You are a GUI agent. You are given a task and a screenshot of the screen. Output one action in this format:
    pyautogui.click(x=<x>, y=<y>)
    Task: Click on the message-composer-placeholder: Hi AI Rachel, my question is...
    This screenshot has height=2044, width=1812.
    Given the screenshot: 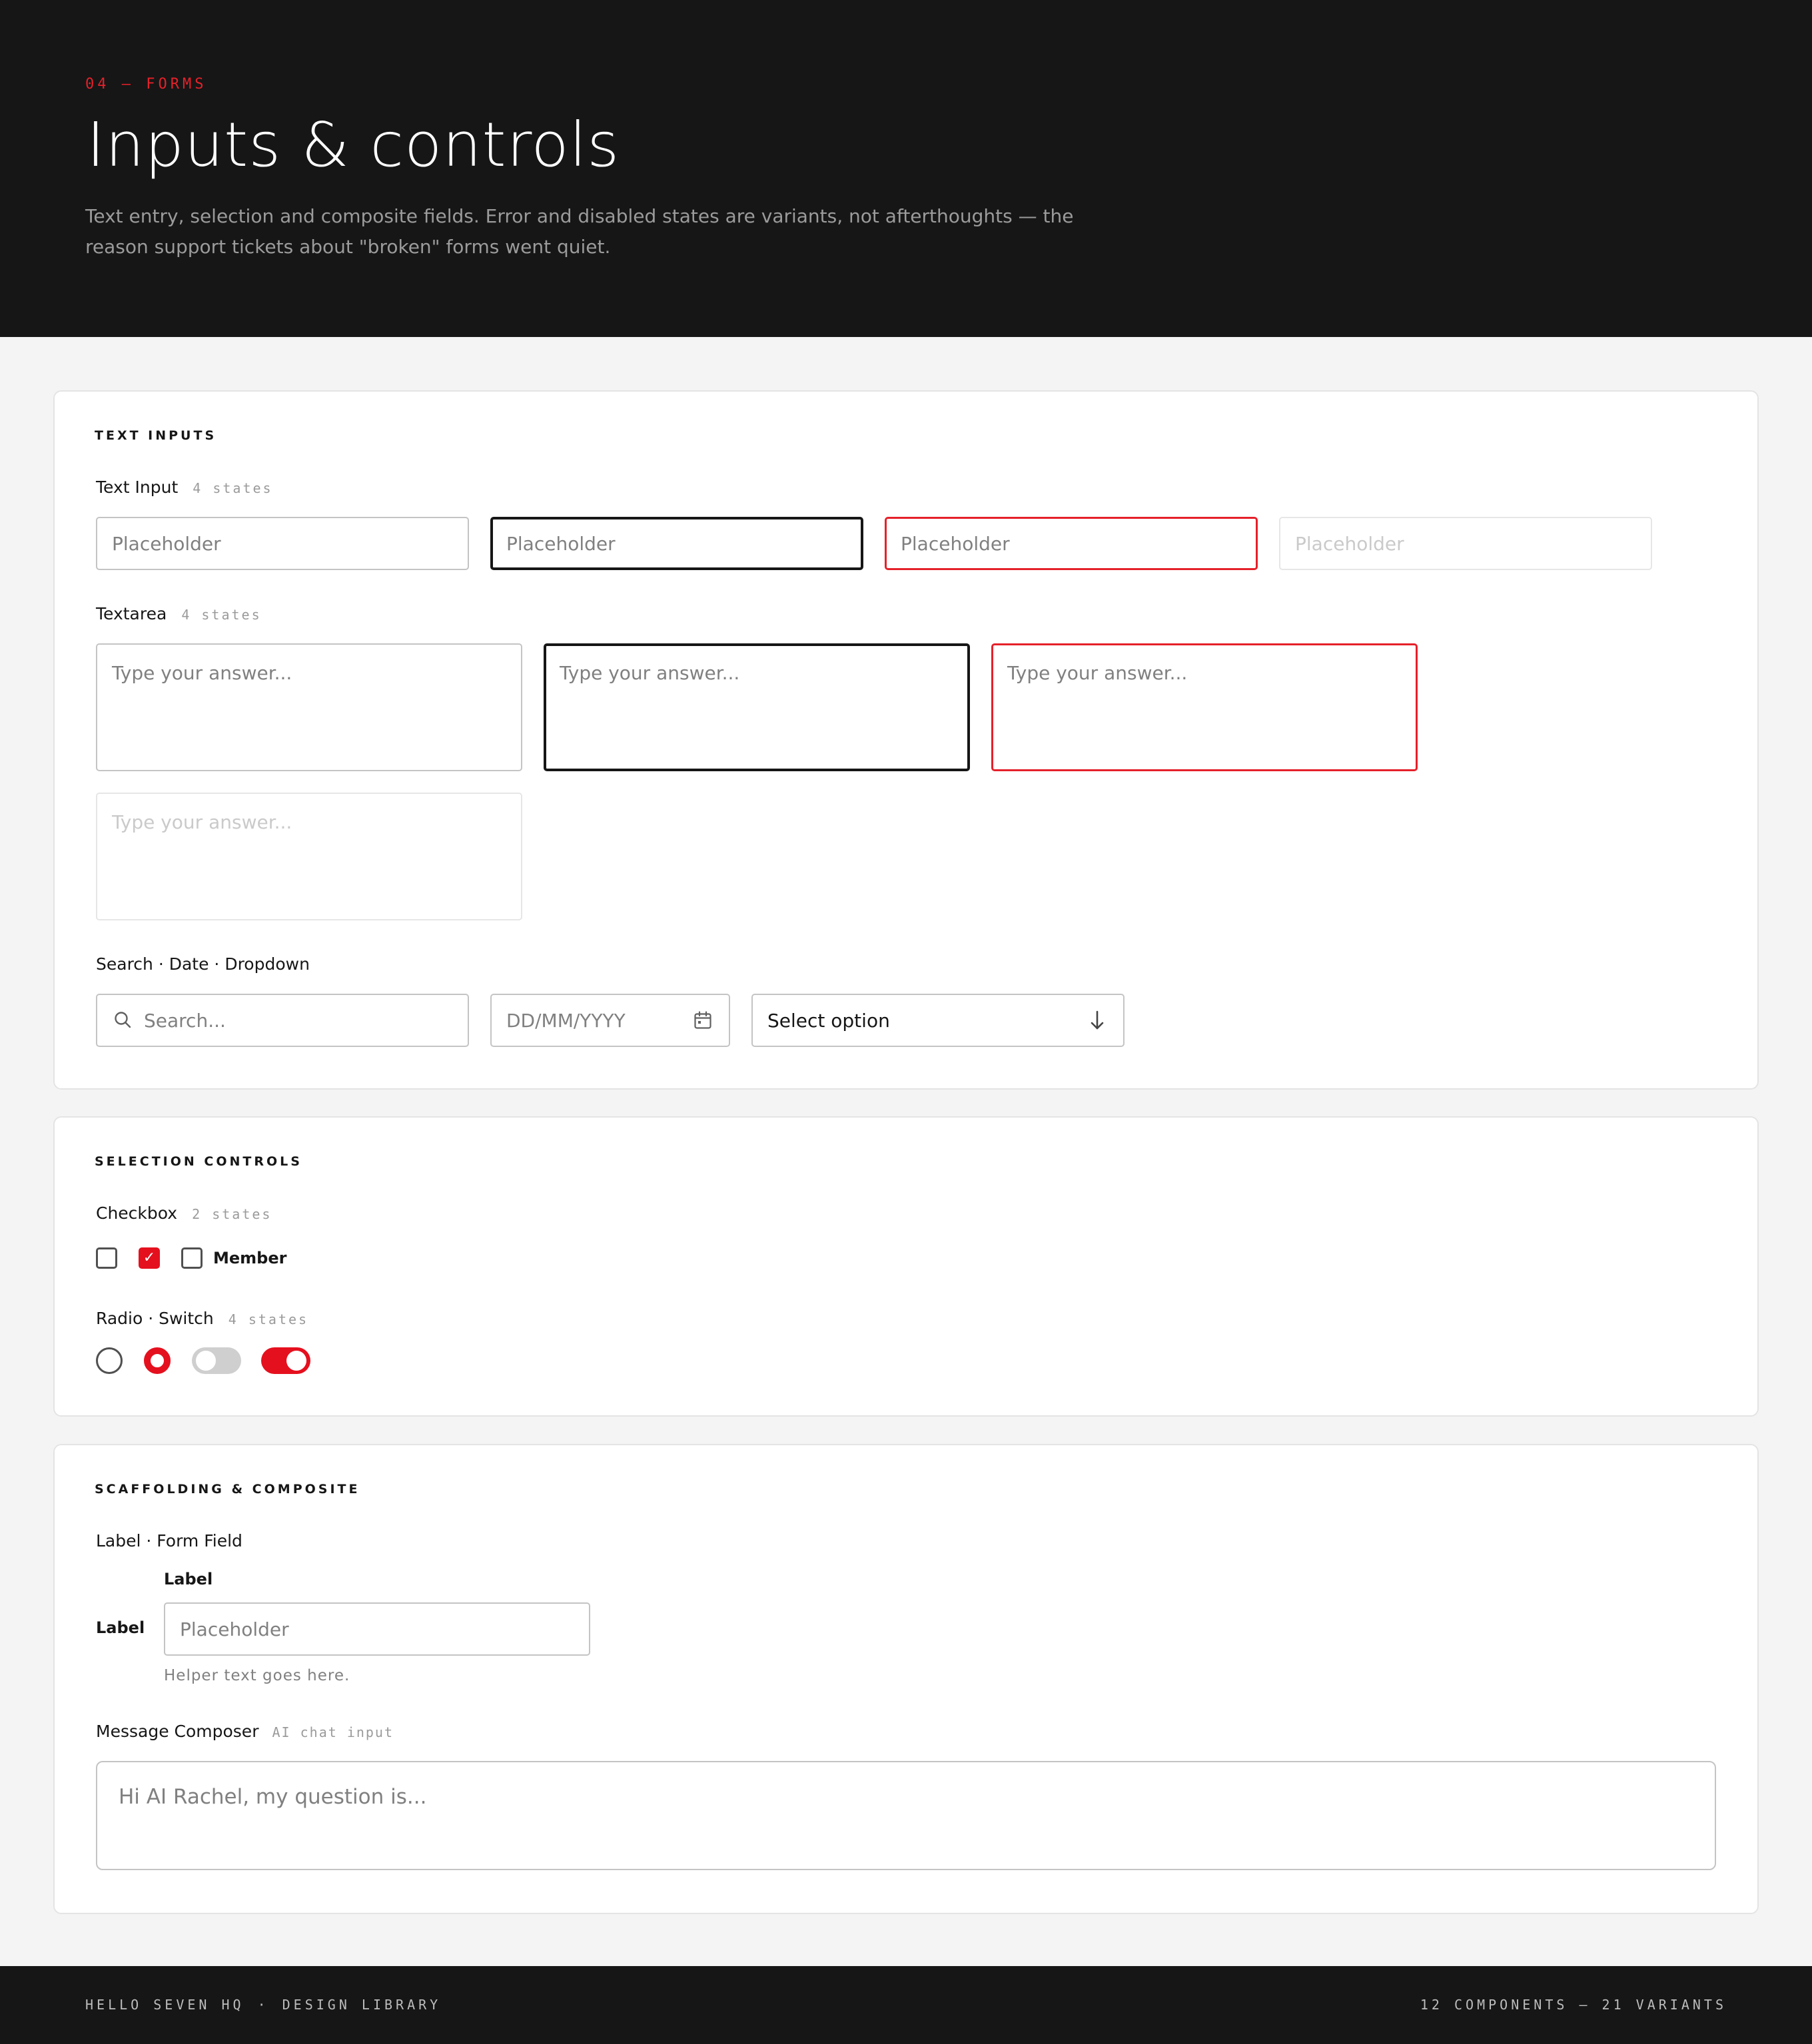 What is the action you would take?
    pyautogui.click(x=273, y=1797)
    